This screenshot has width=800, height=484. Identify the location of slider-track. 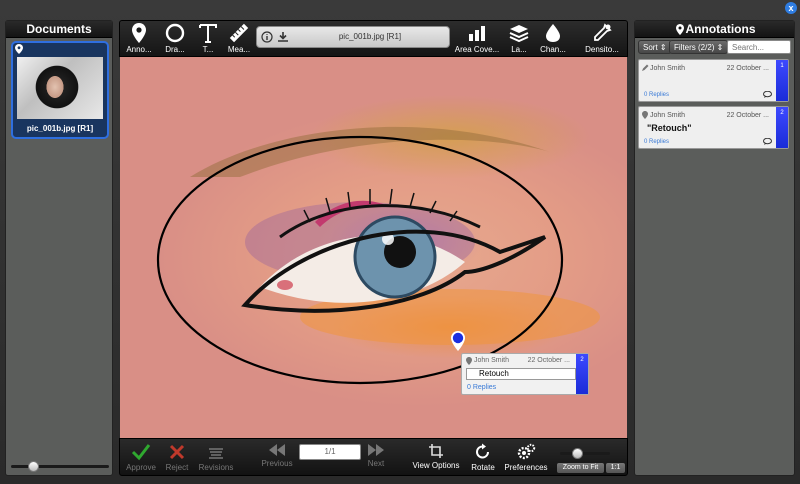
(60, 466).